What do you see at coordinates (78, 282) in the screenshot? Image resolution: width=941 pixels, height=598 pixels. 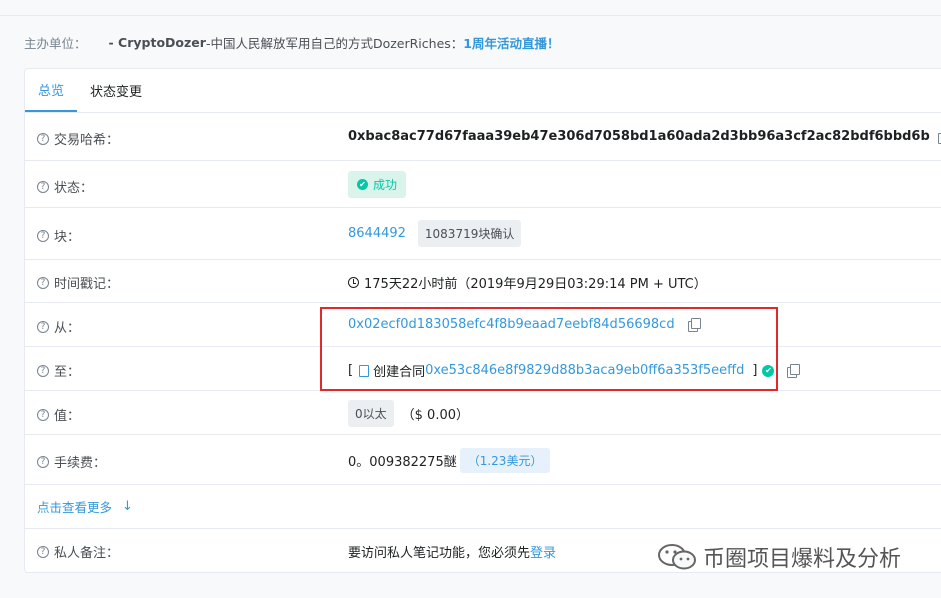 I see `row-label: ? 时间戳记：` at bounding box center [78, 282].